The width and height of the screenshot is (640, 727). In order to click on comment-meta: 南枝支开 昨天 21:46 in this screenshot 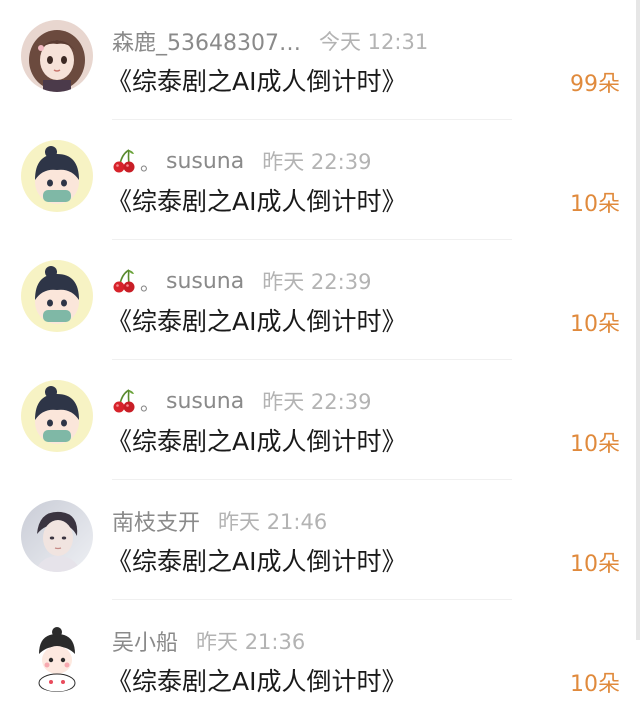, I will do `click(219, 521)`.